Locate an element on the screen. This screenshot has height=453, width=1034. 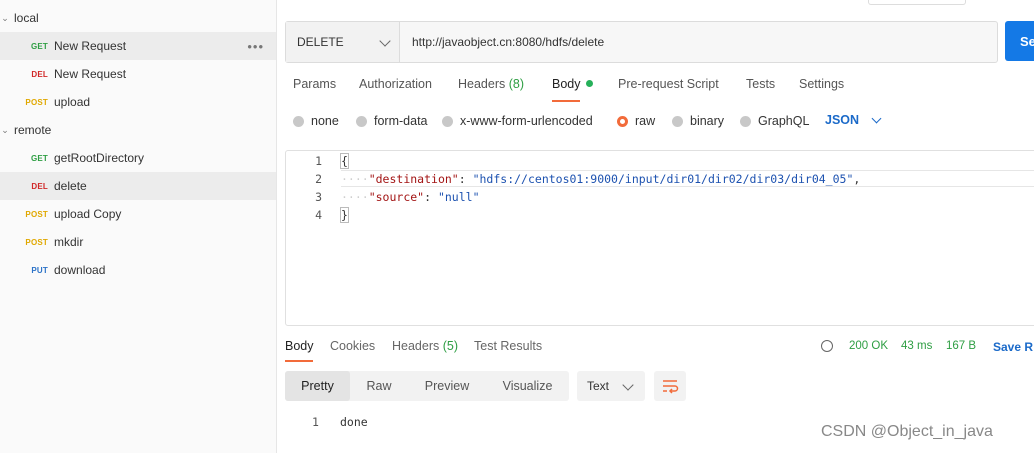
json-value: "null" is located at coordinates (458, 197).